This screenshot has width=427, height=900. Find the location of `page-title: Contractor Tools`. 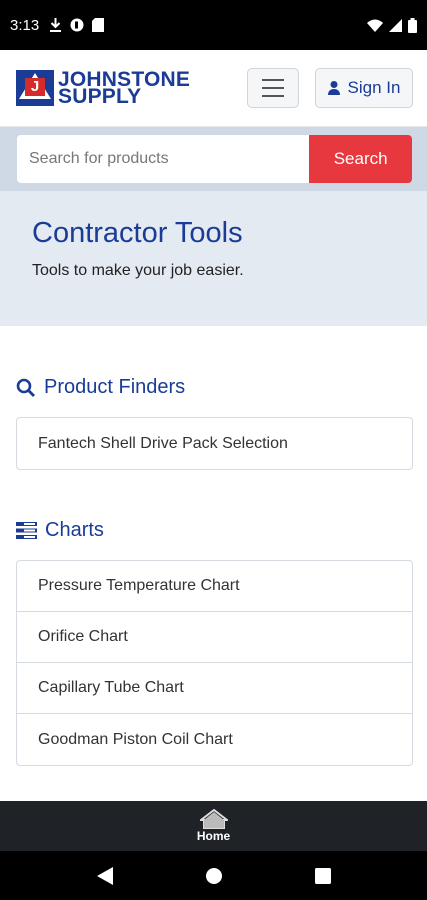

page-title: Contractor Tools is located at coordinates (137, 233).